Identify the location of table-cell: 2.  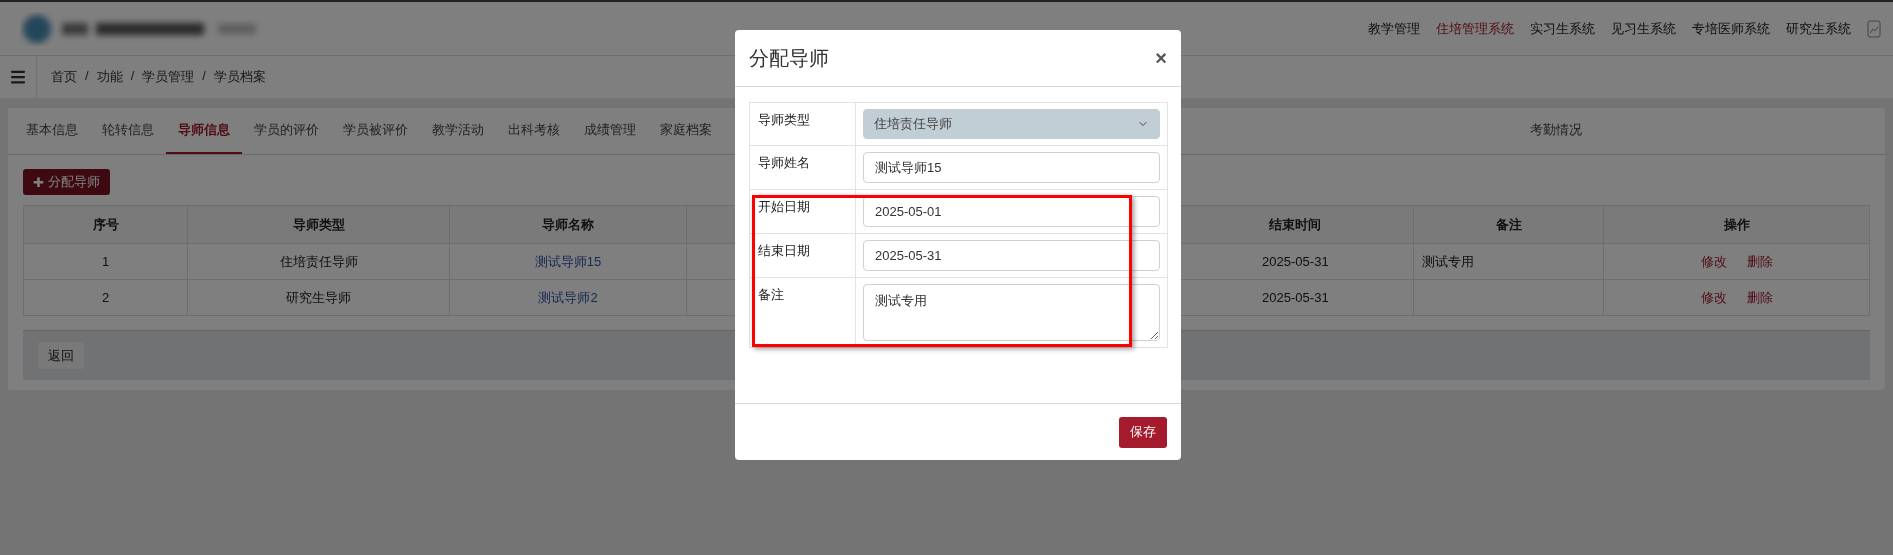
(105, 297).